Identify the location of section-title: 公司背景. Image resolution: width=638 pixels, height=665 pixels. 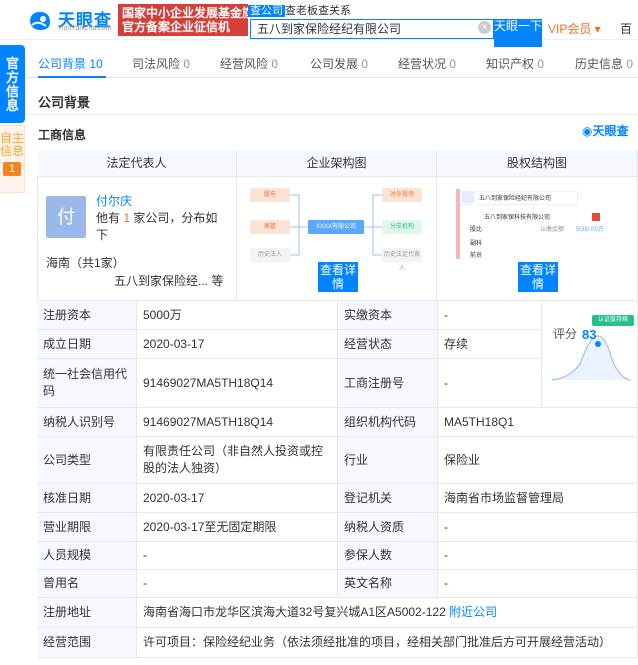
(64, 102).